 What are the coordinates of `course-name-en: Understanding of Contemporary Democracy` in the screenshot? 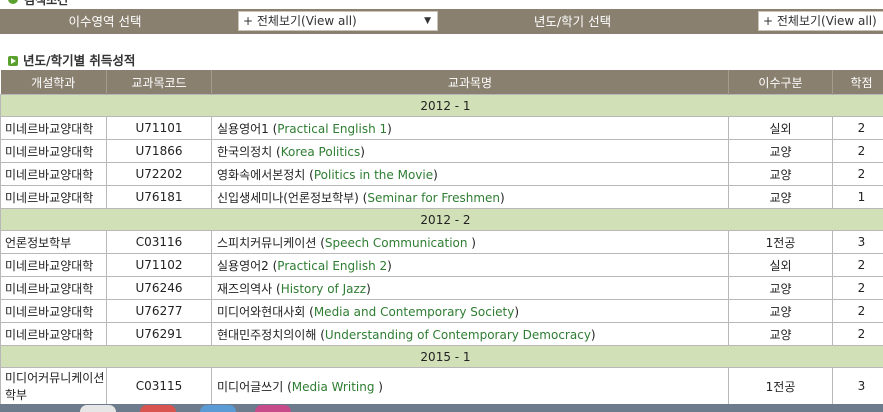 It's located at (457, 334).